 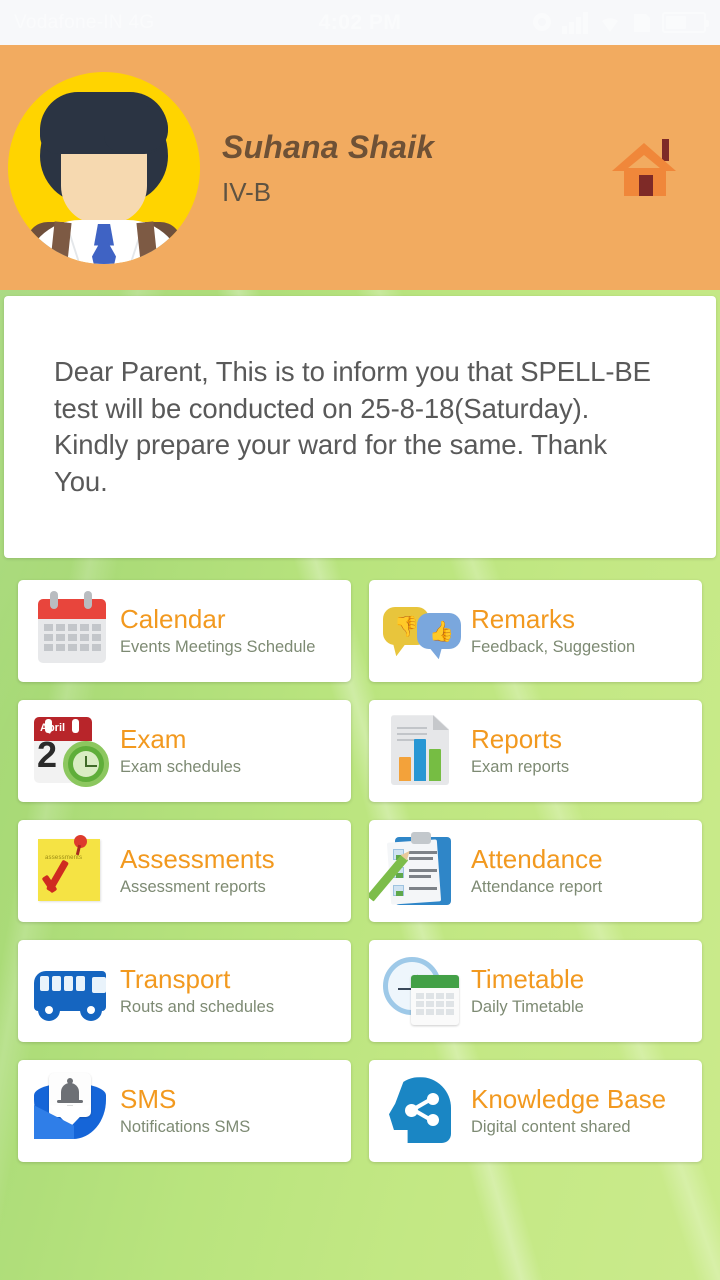 What do you see at coordinates (153, 739) in the screenshot?
I see `tile-title: Exam` at bounding box center [153, 739].